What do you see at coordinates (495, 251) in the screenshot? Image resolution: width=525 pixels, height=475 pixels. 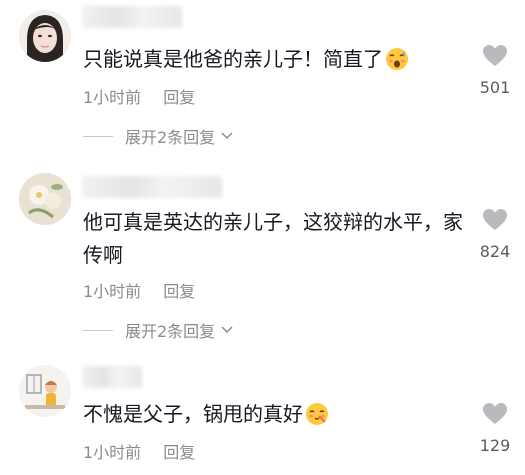 I see `like-count: 824` at bounding box center [495, 251].